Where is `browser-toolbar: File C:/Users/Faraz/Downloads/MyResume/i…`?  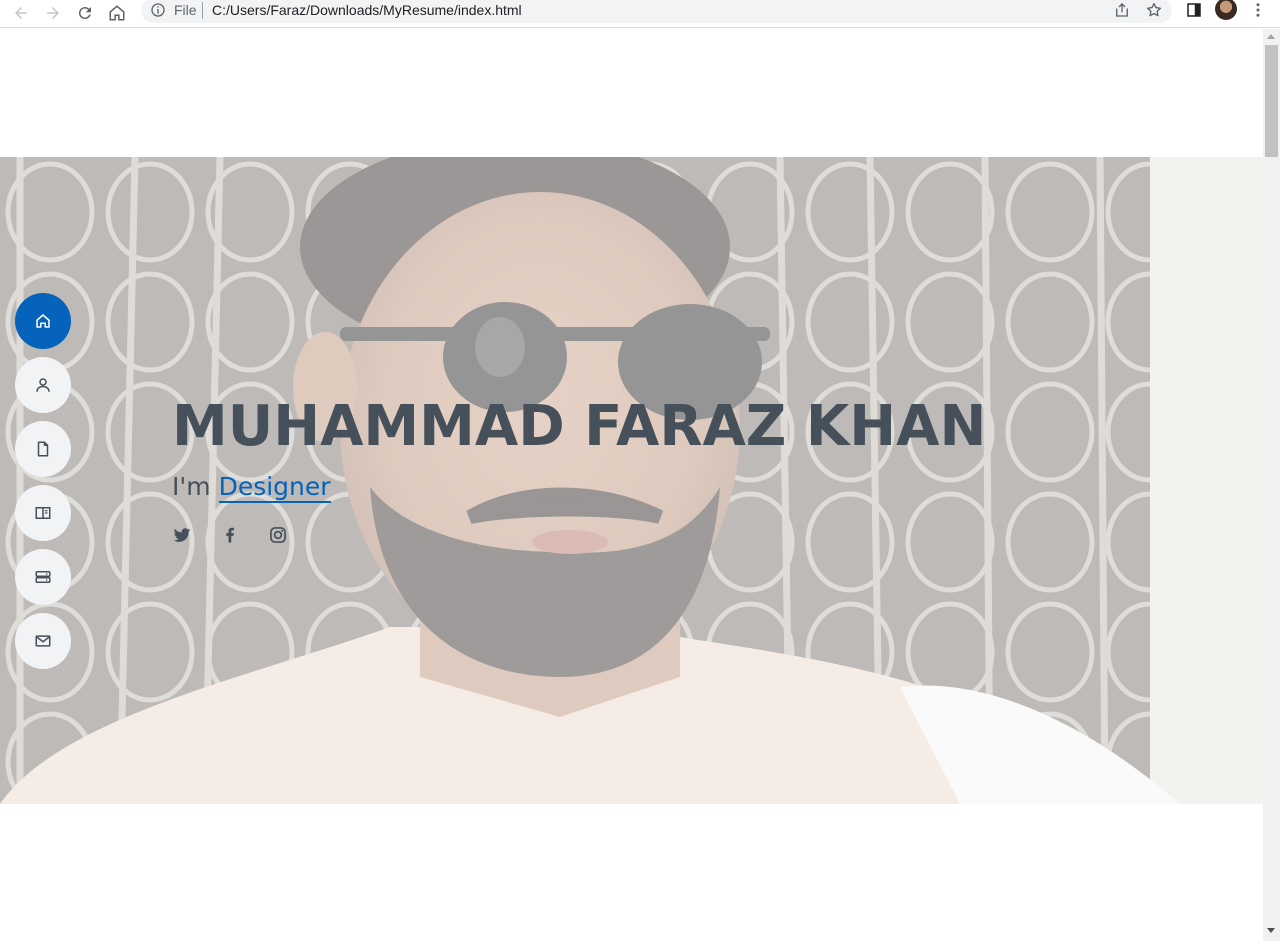
browser-toolbar: File C:/Users/Faraz/Downloads/MyResume/i… is located at coordinates (640, 14).